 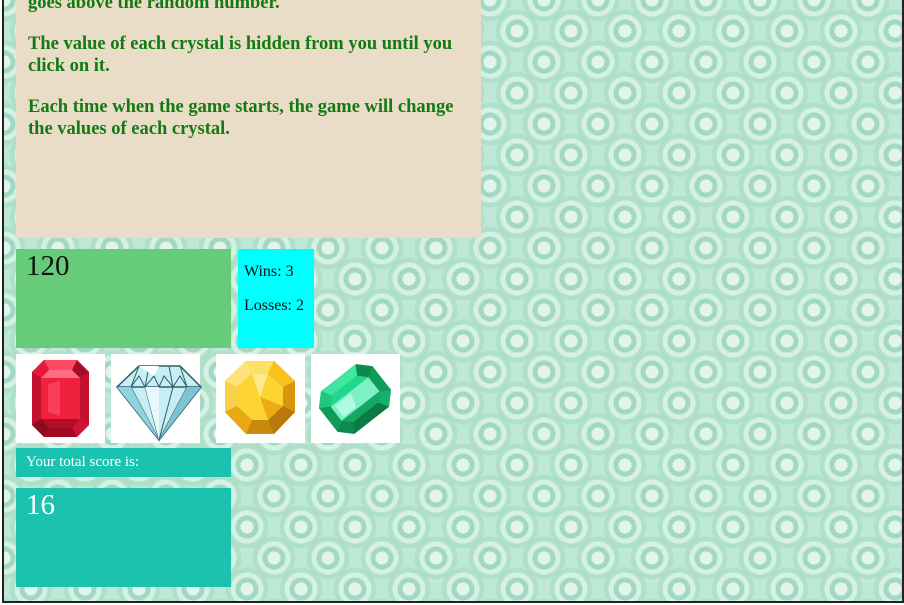 What do you see at coordinates (159, 403) in the screenshot?
I see `diamond-icon` at bounding box center [159, 403].